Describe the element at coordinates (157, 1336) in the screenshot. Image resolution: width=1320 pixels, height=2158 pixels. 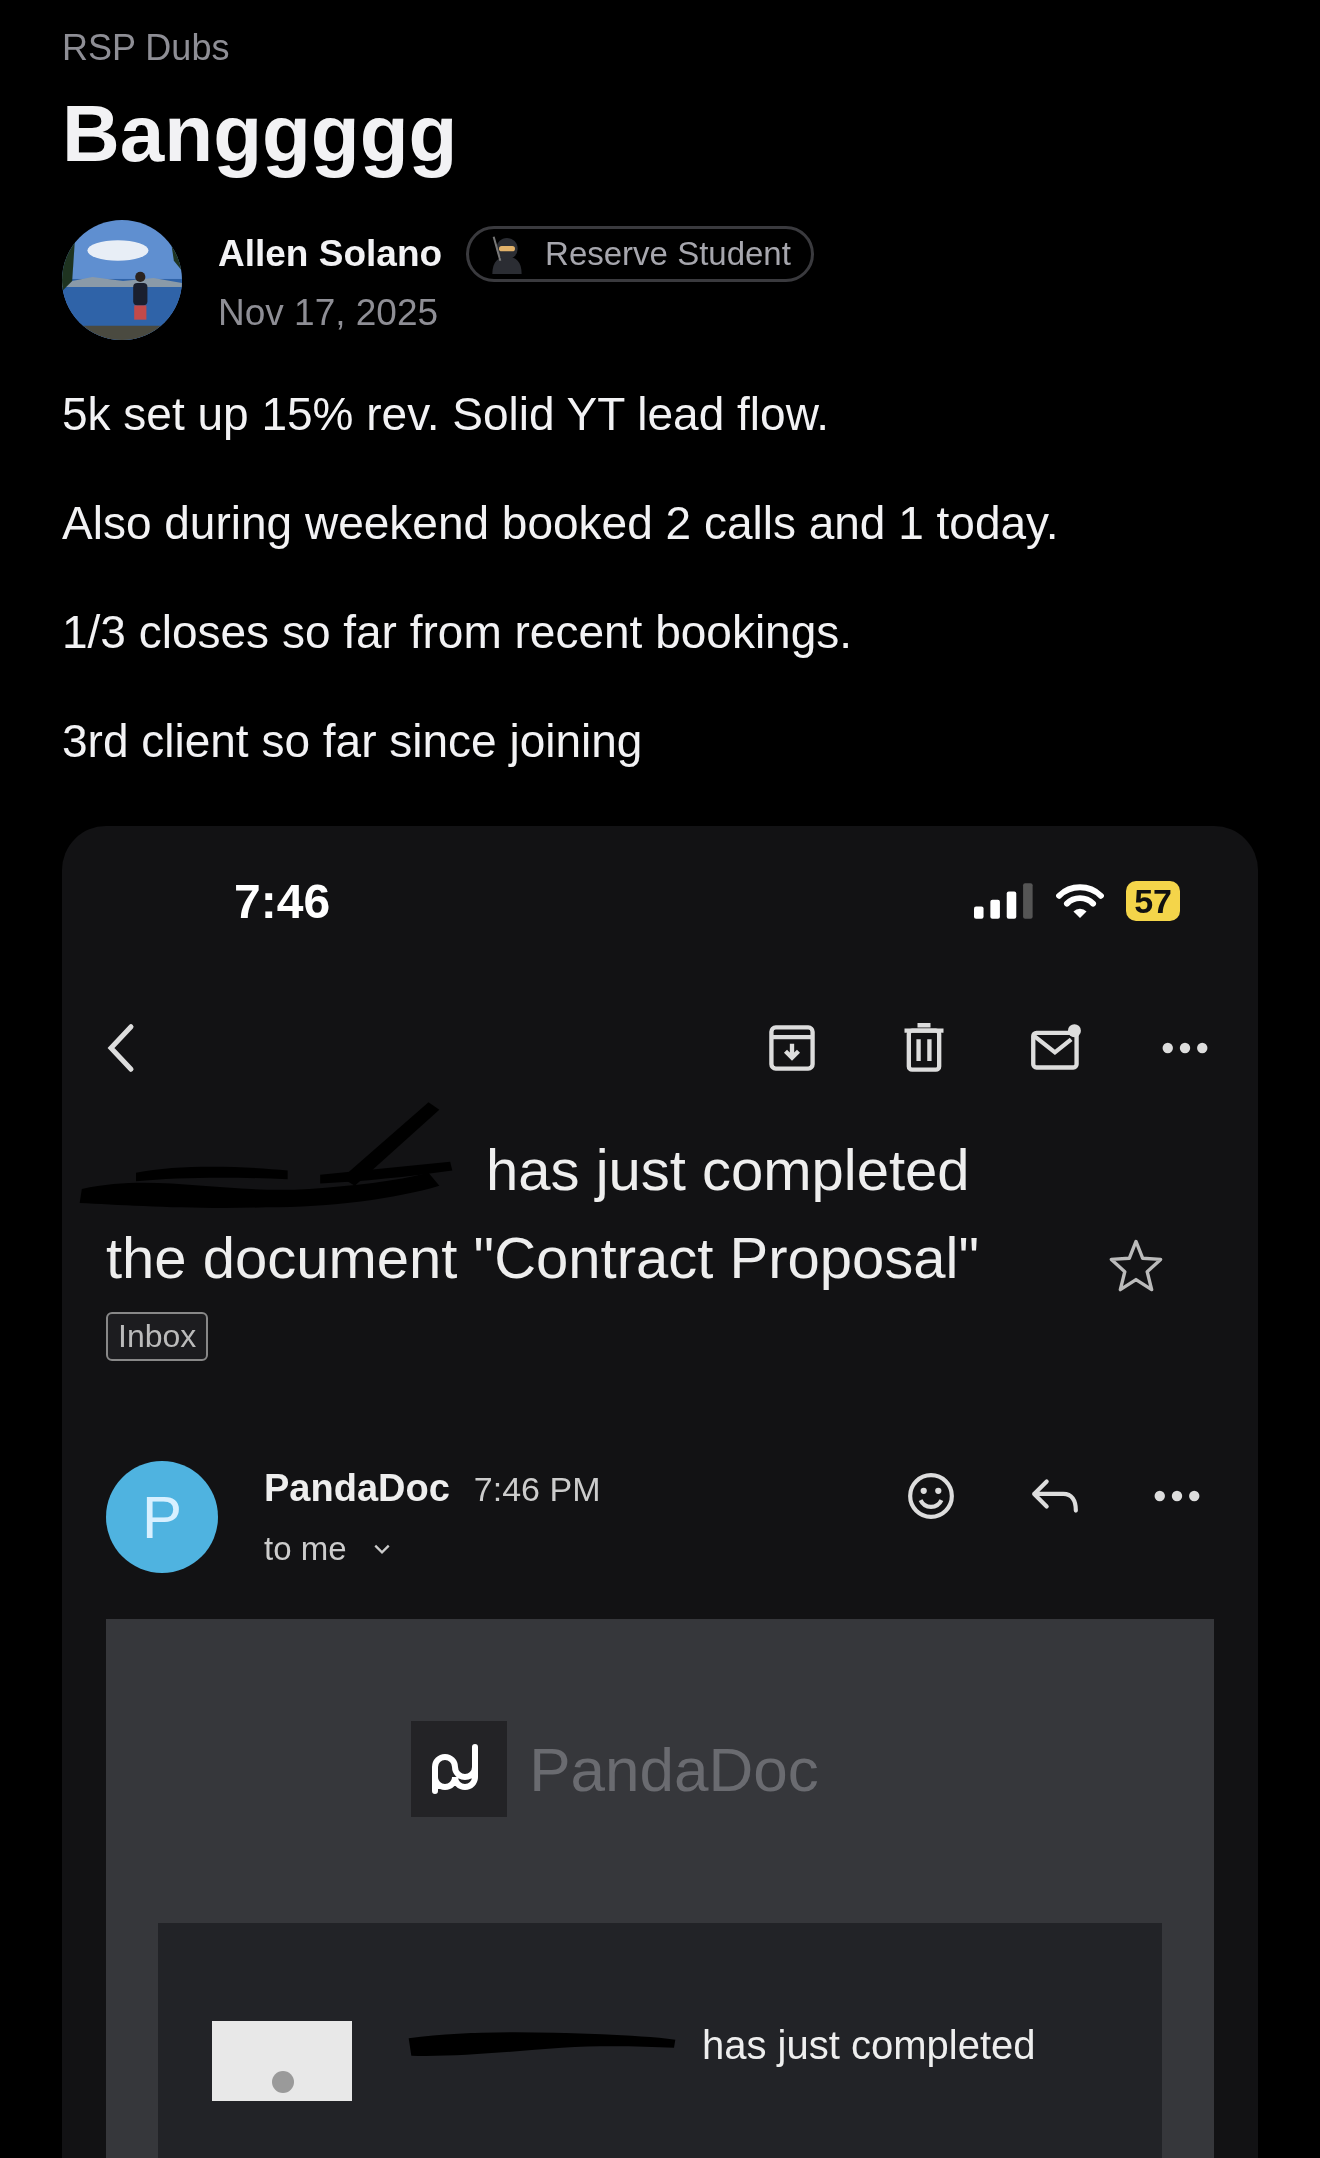
I see `inbox-label: Inbox` at that location.